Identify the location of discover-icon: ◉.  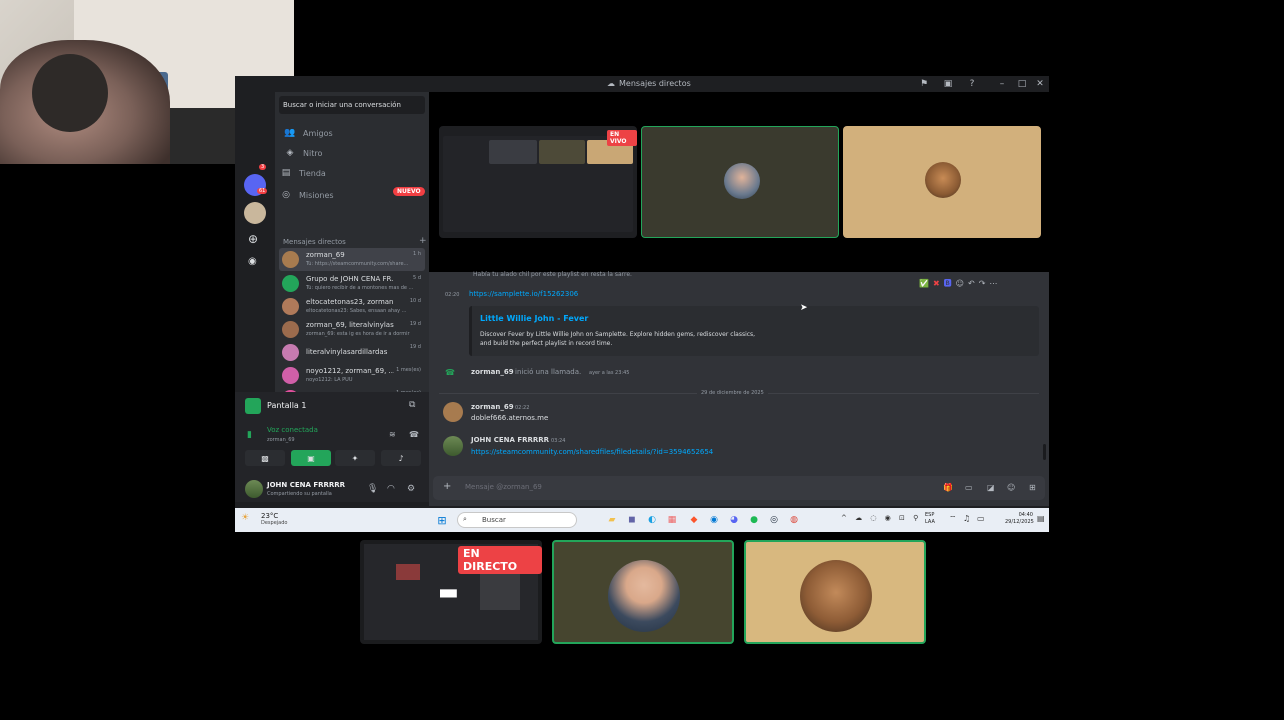
(252, 261).